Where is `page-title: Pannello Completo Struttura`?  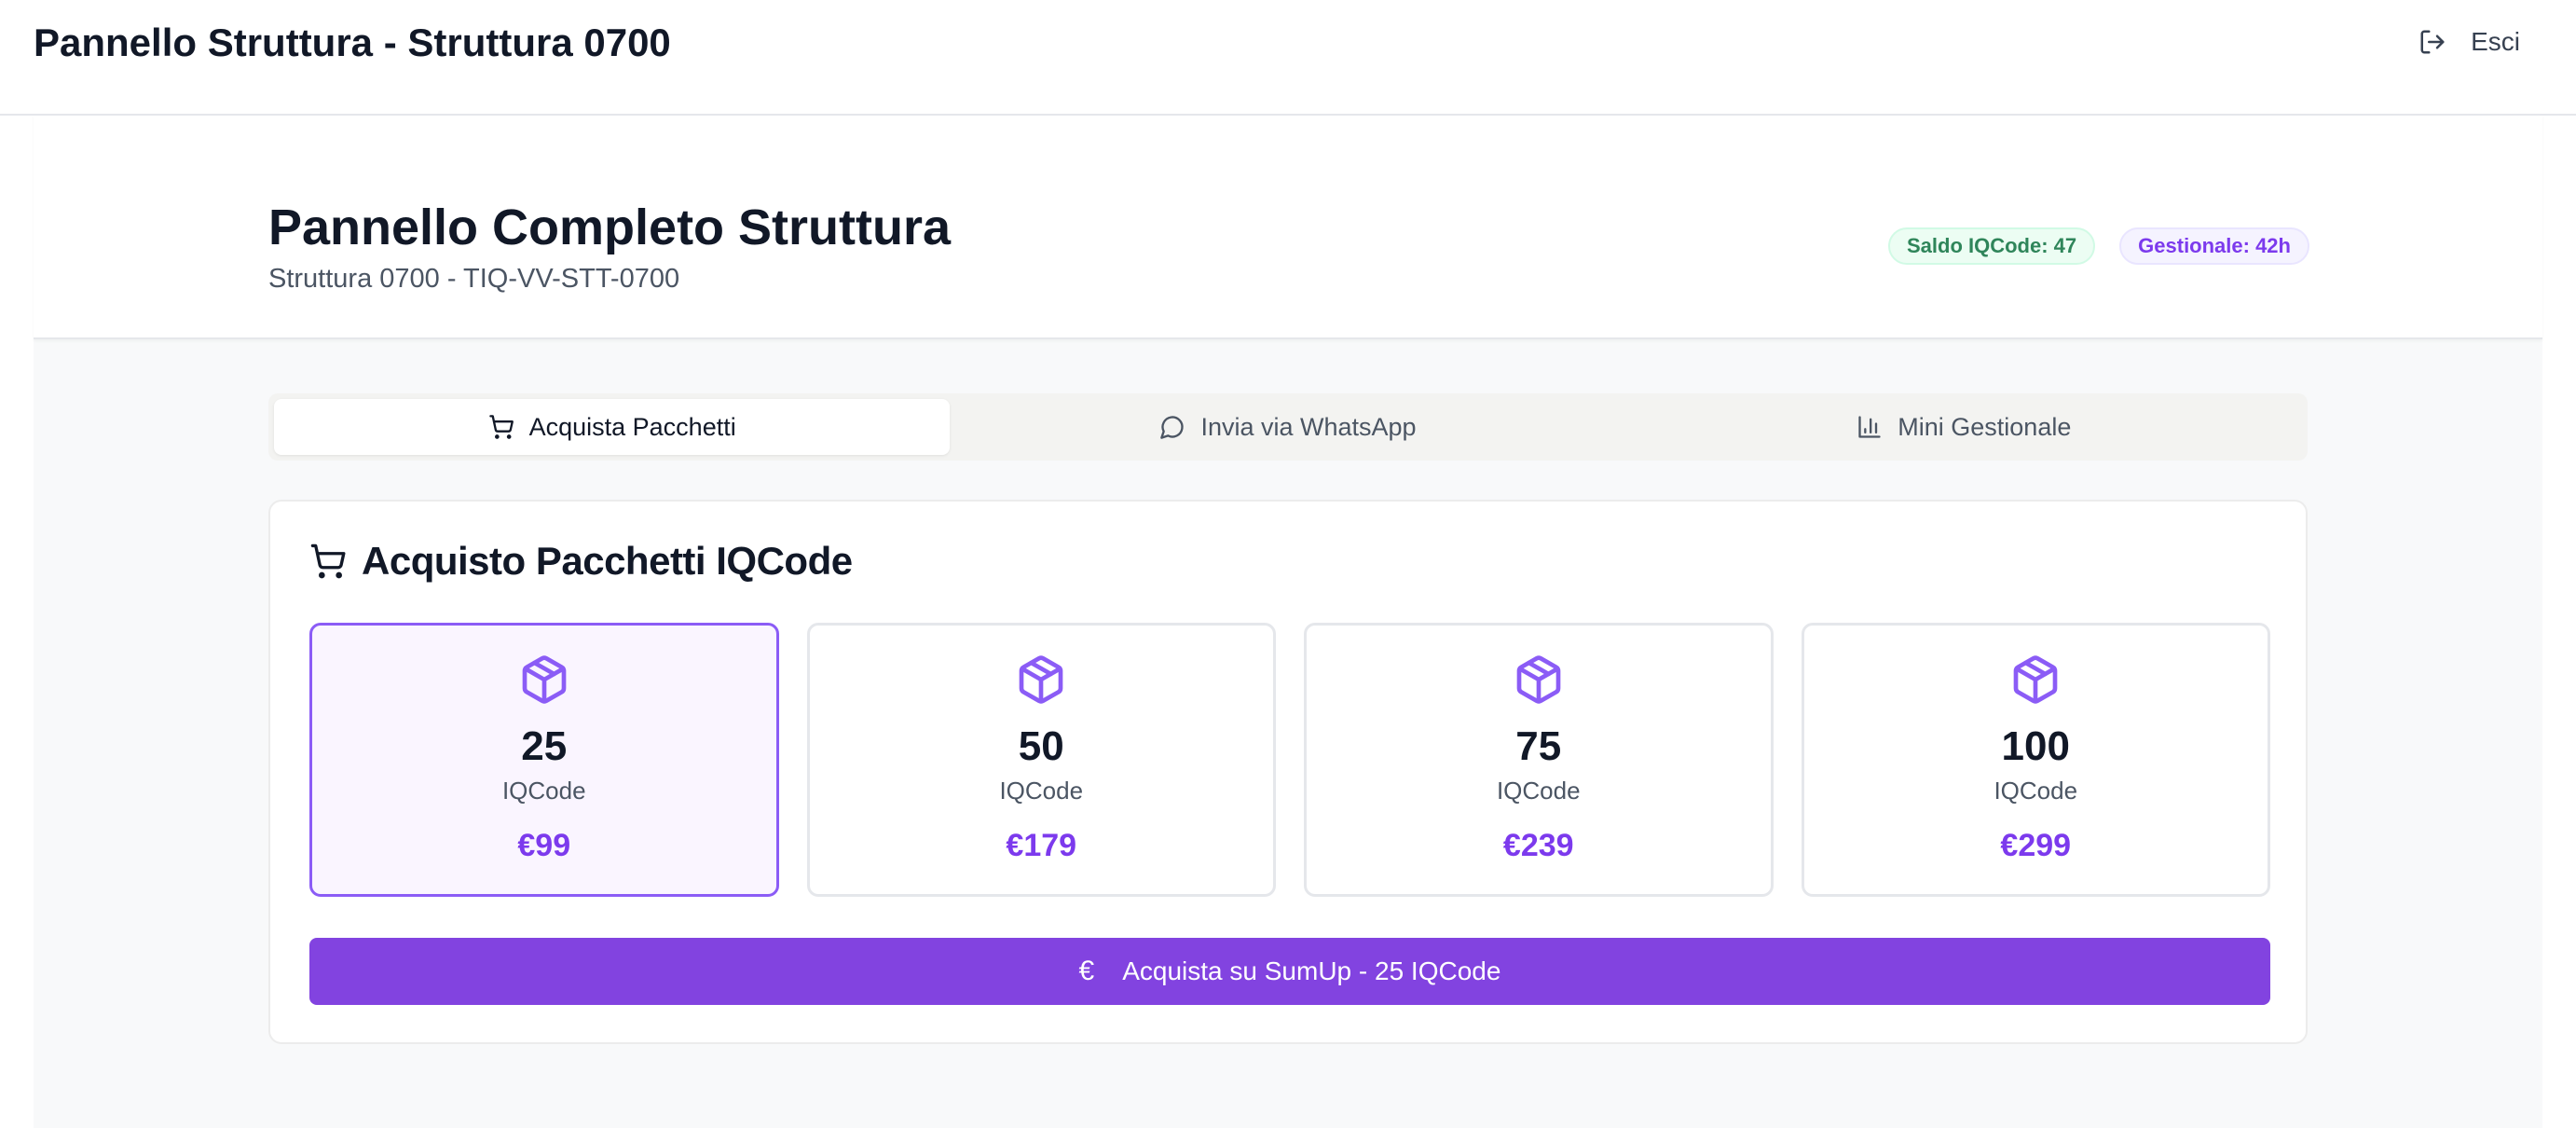
page-title: Pannello Completo Struttura is located at coordinates (610, 227).